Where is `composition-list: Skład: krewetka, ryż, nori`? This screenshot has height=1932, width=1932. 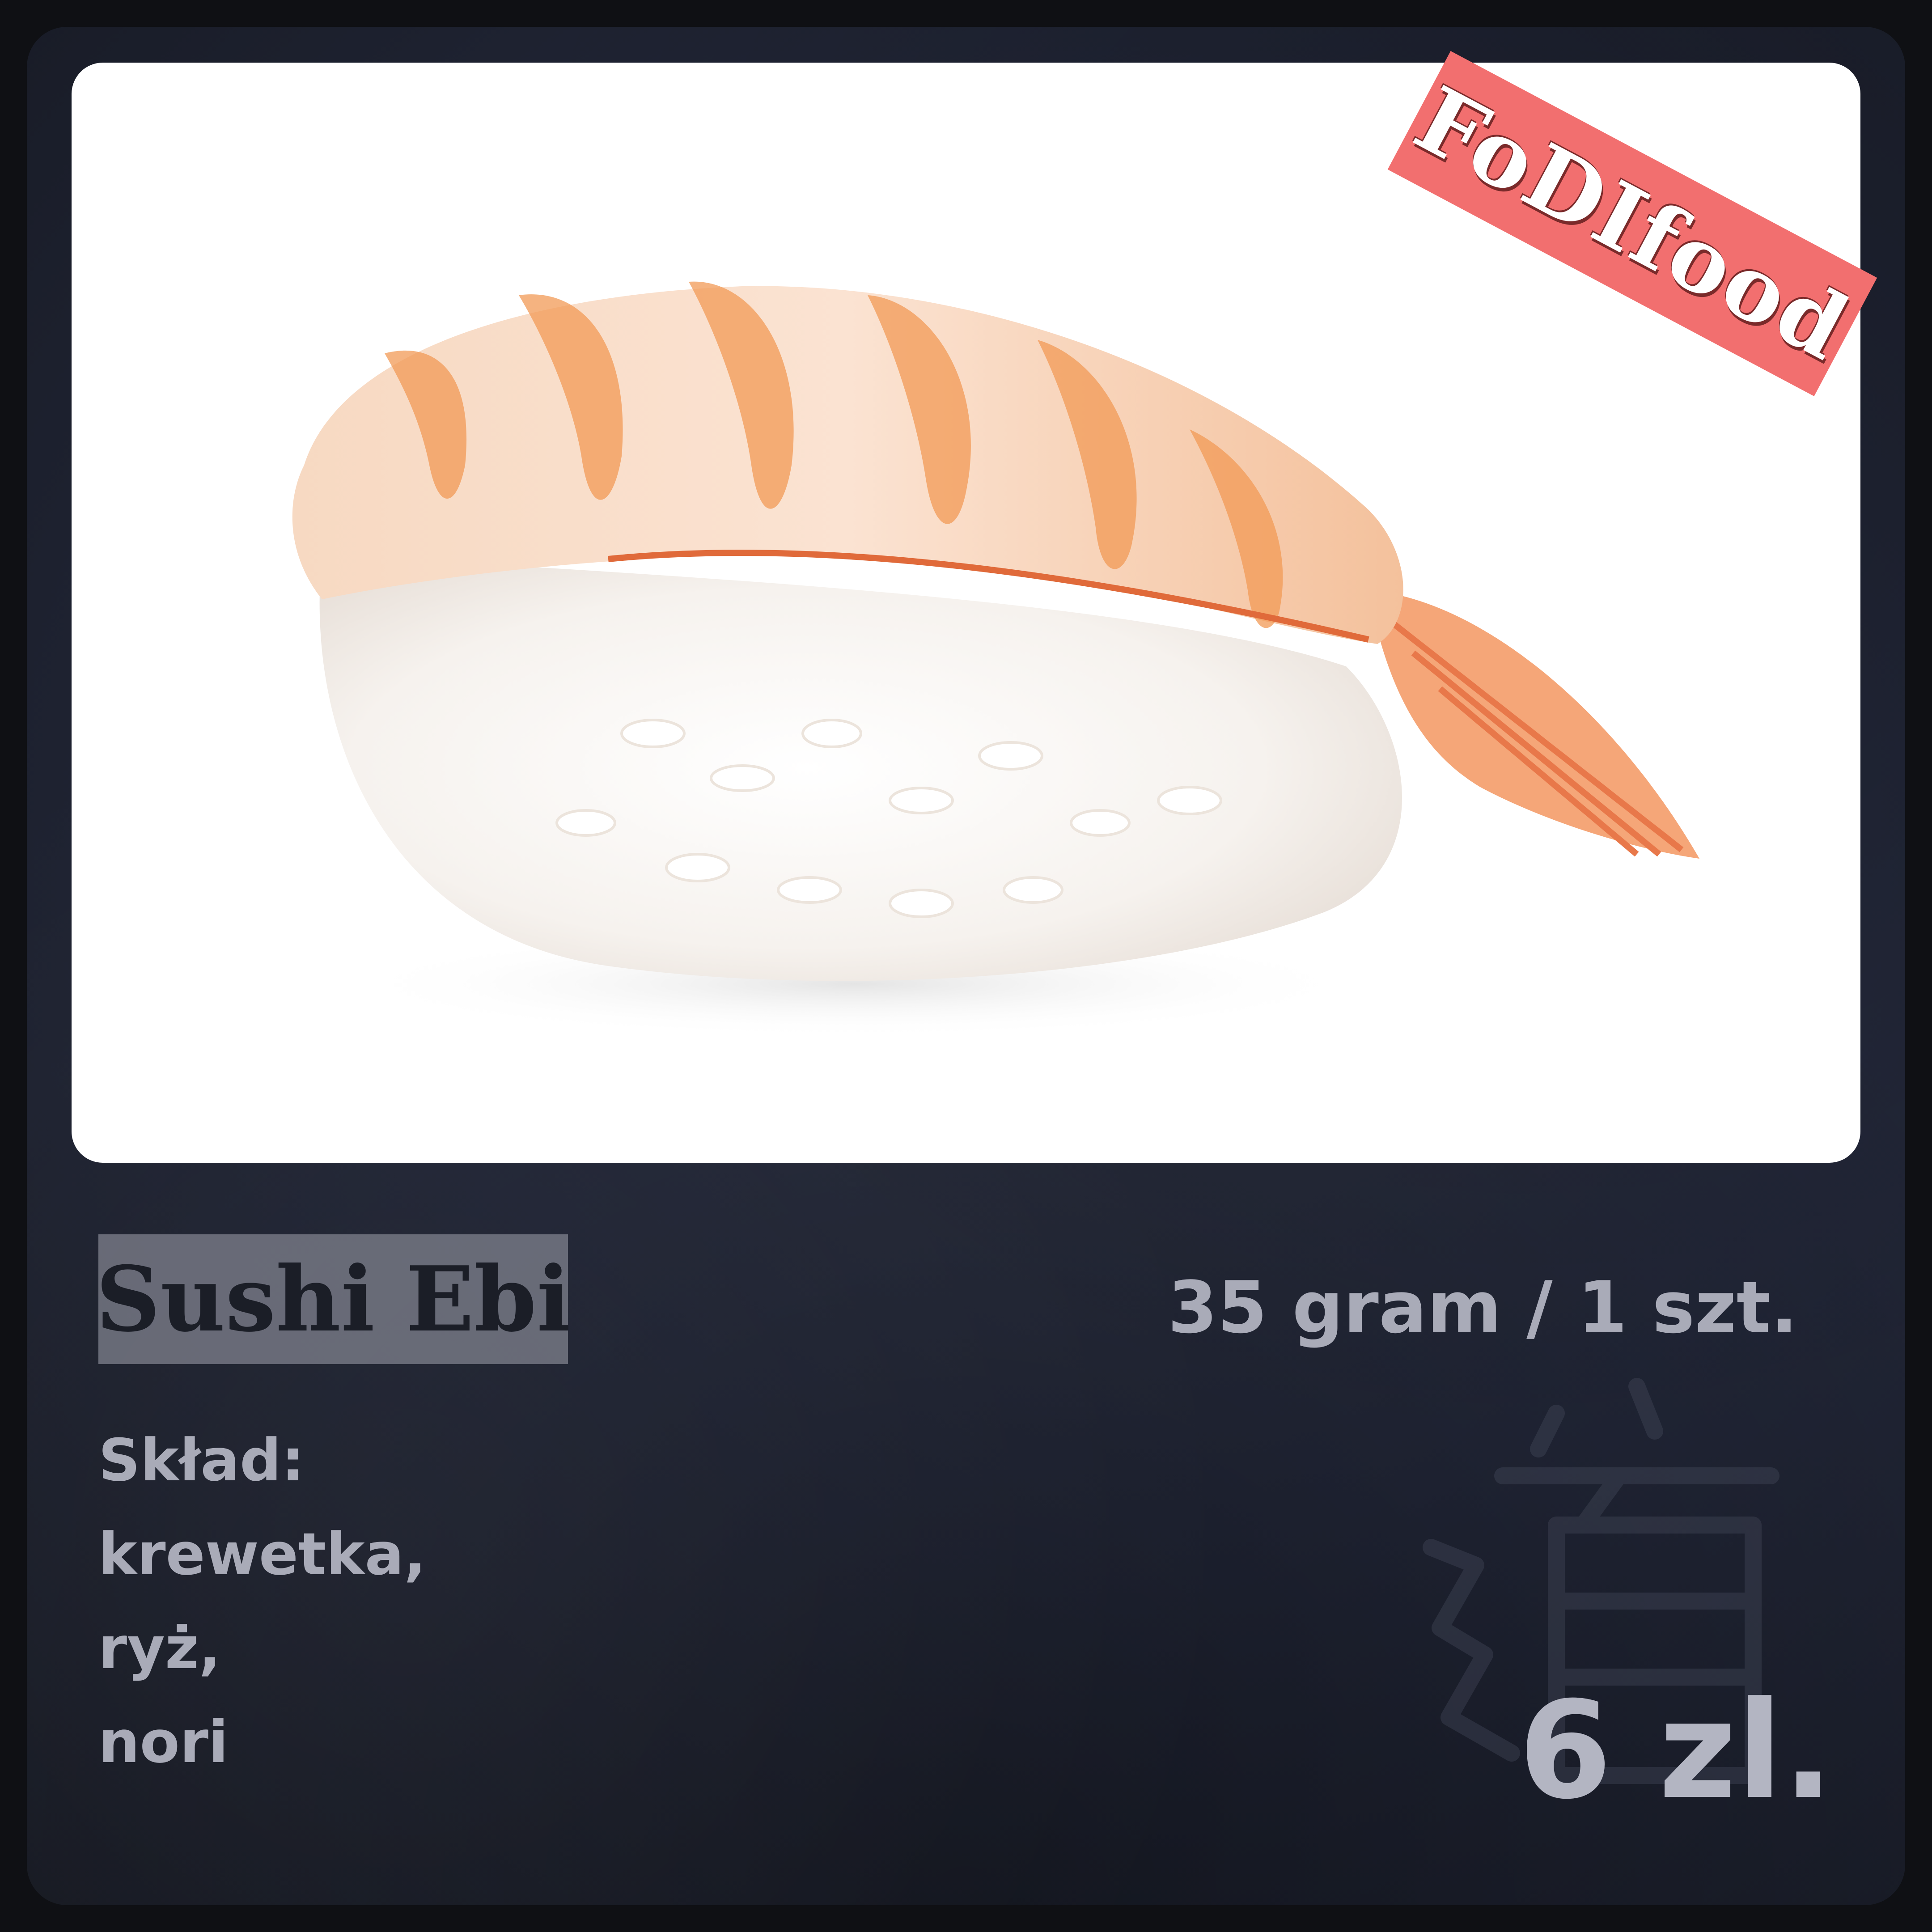
composition-list: Skład: krewetka, ryż, nori is located at coordinates (262, 1601).